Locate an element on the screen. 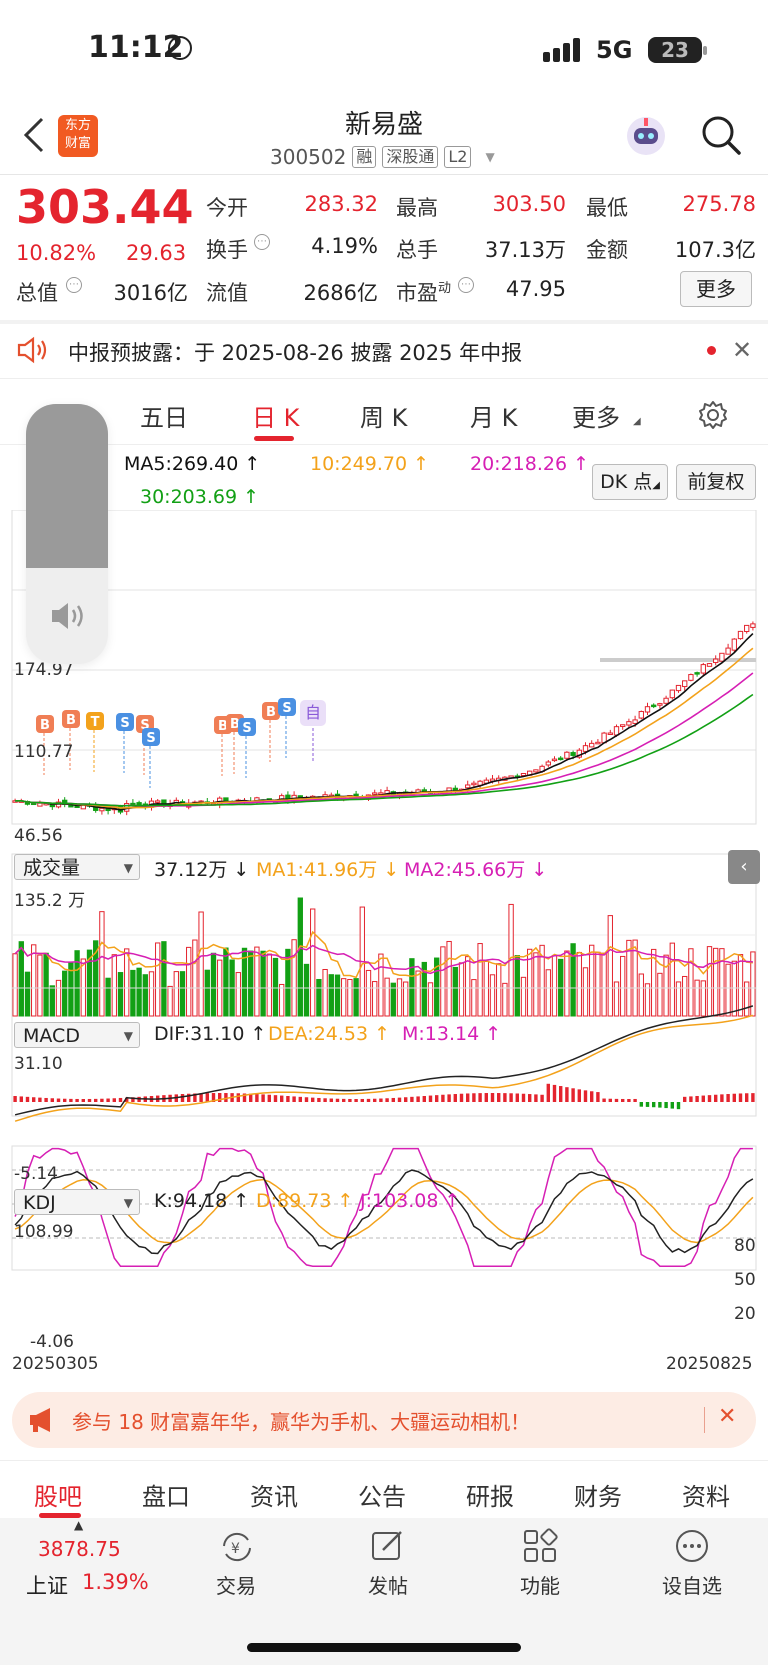  tab-more: 更多 is located at coordinates (596, 415).